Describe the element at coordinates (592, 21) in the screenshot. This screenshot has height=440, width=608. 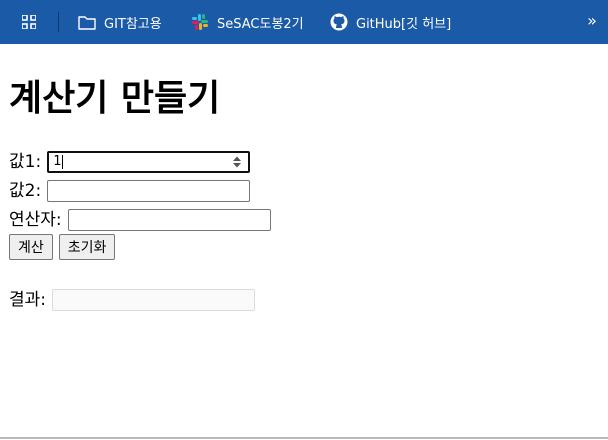
I see `bookmarks-overflow-icon: »` at that location.